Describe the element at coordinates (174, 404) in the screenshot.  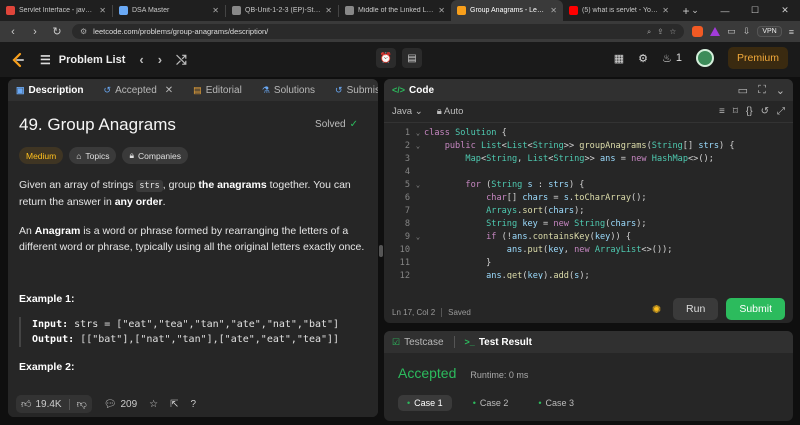
I see `share-icon: ⇱` at that location.